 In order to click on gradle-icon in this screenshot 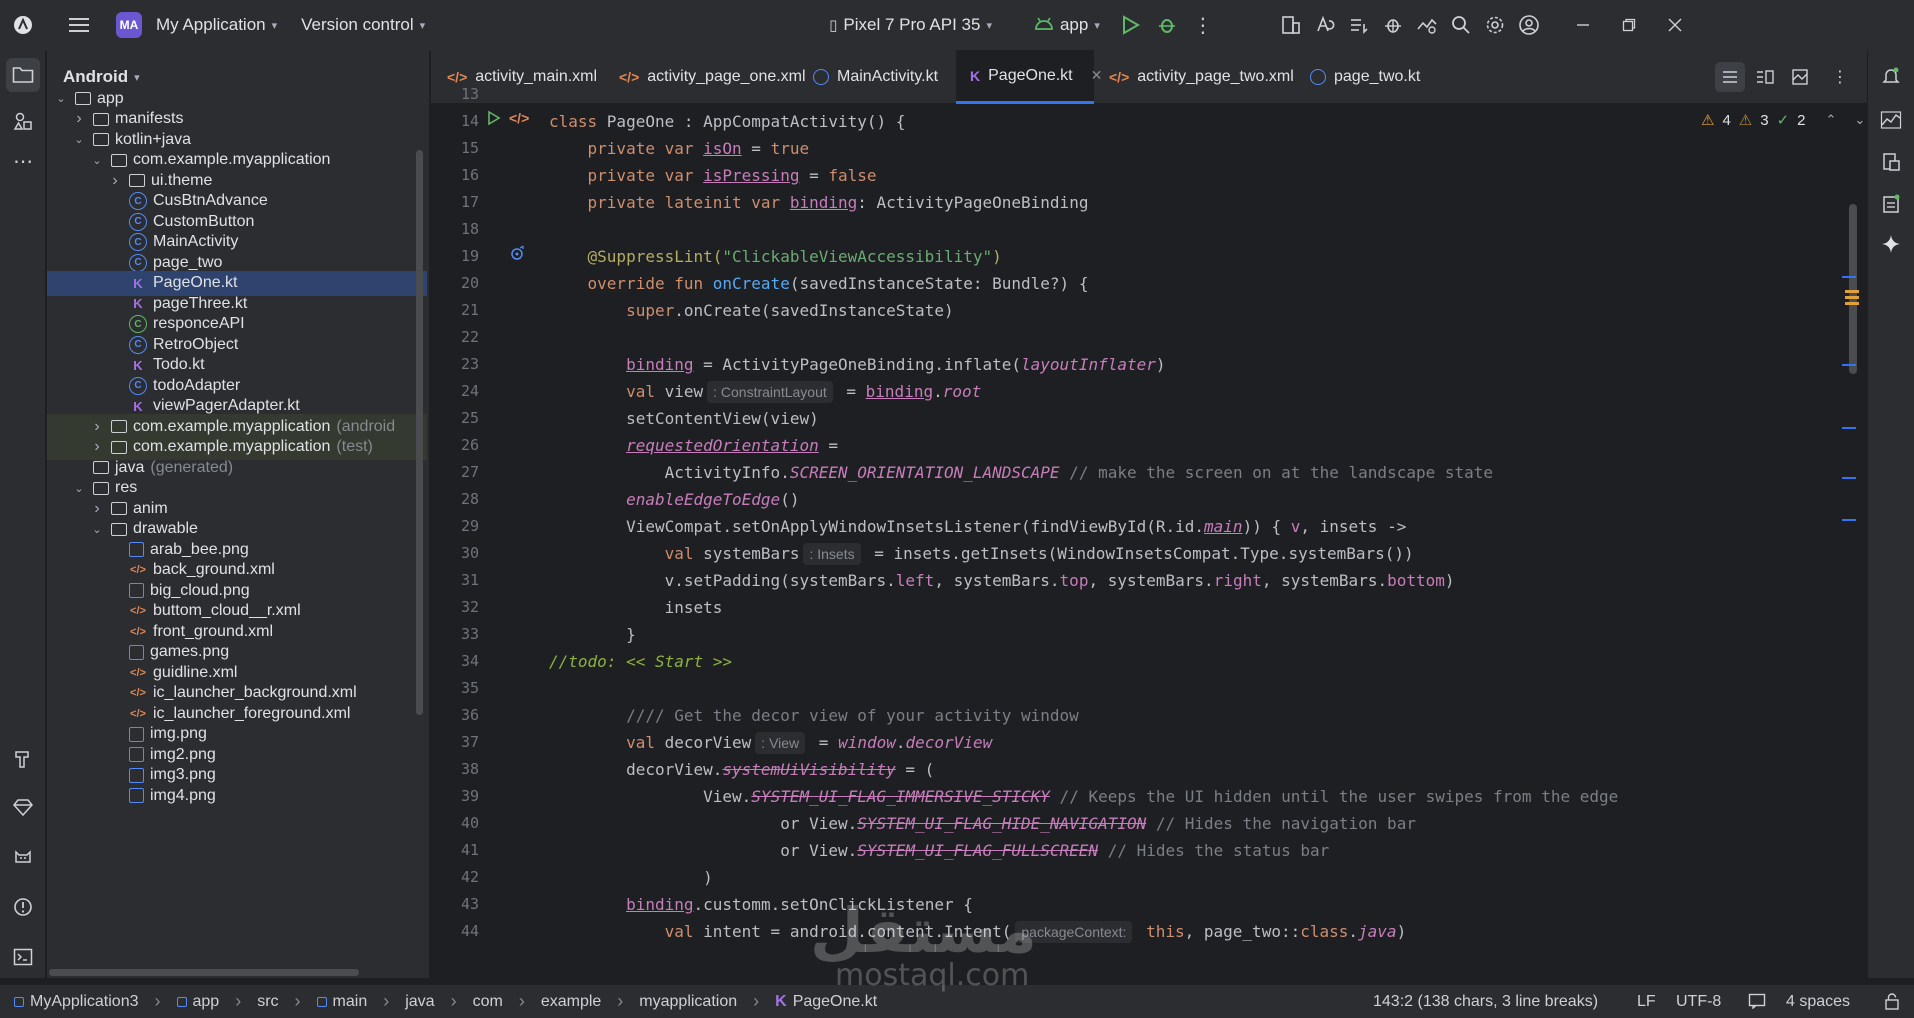, I will do `click(1393, 25)`.